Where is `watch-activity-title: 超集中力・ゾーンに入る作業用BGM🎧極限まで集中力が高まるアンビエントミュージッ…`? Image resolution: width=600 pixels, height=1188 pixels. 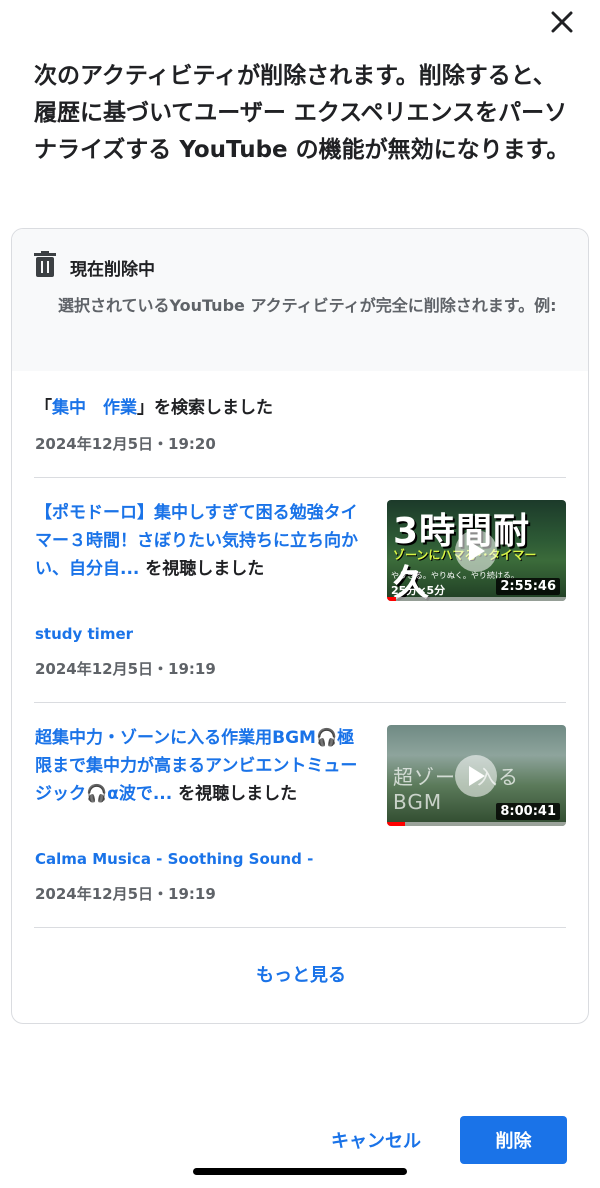
watch-activity-title: 超集中力・ゾーンに入る作業用BGM🎧極限まで集中力が高まるアンビエントミュージッ… is located at coordinates (202, 766).